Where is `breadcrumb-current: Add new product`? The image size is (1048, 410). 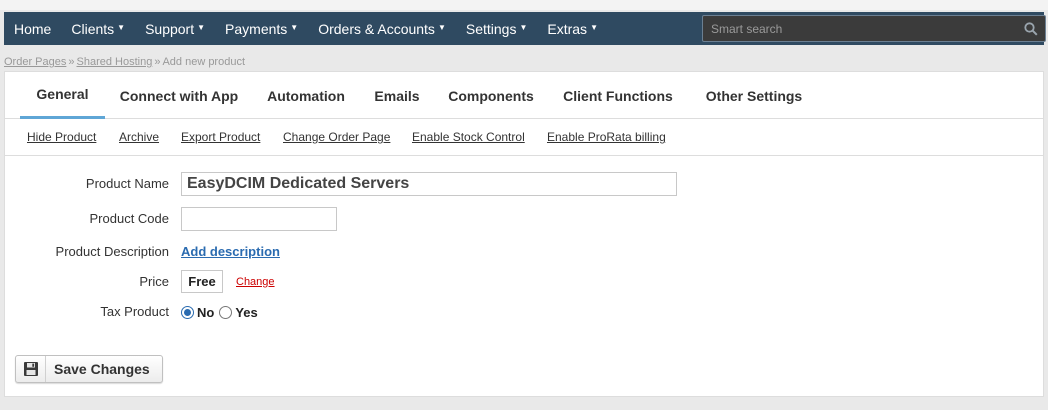 breadcrumb-current: Add new product is located at coordinates (204, 62).